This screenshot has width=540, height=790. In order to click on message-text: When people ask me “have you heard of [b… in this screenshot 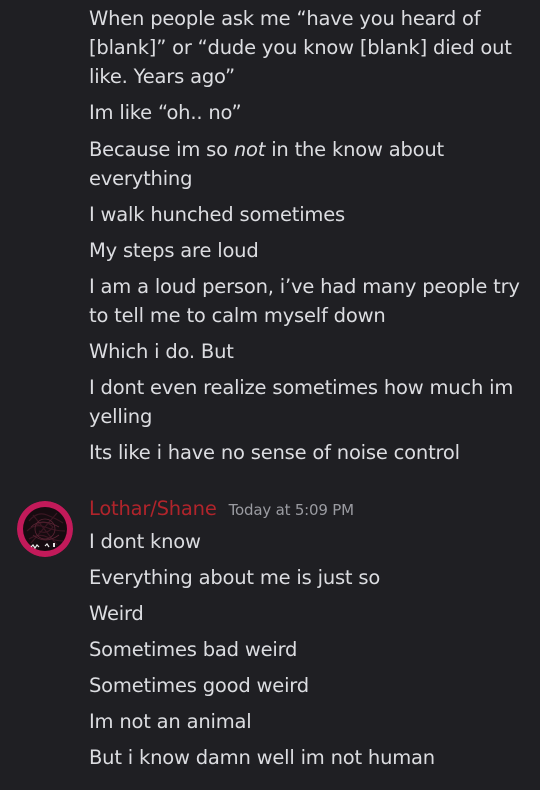, I will do `click(300, 47)`.